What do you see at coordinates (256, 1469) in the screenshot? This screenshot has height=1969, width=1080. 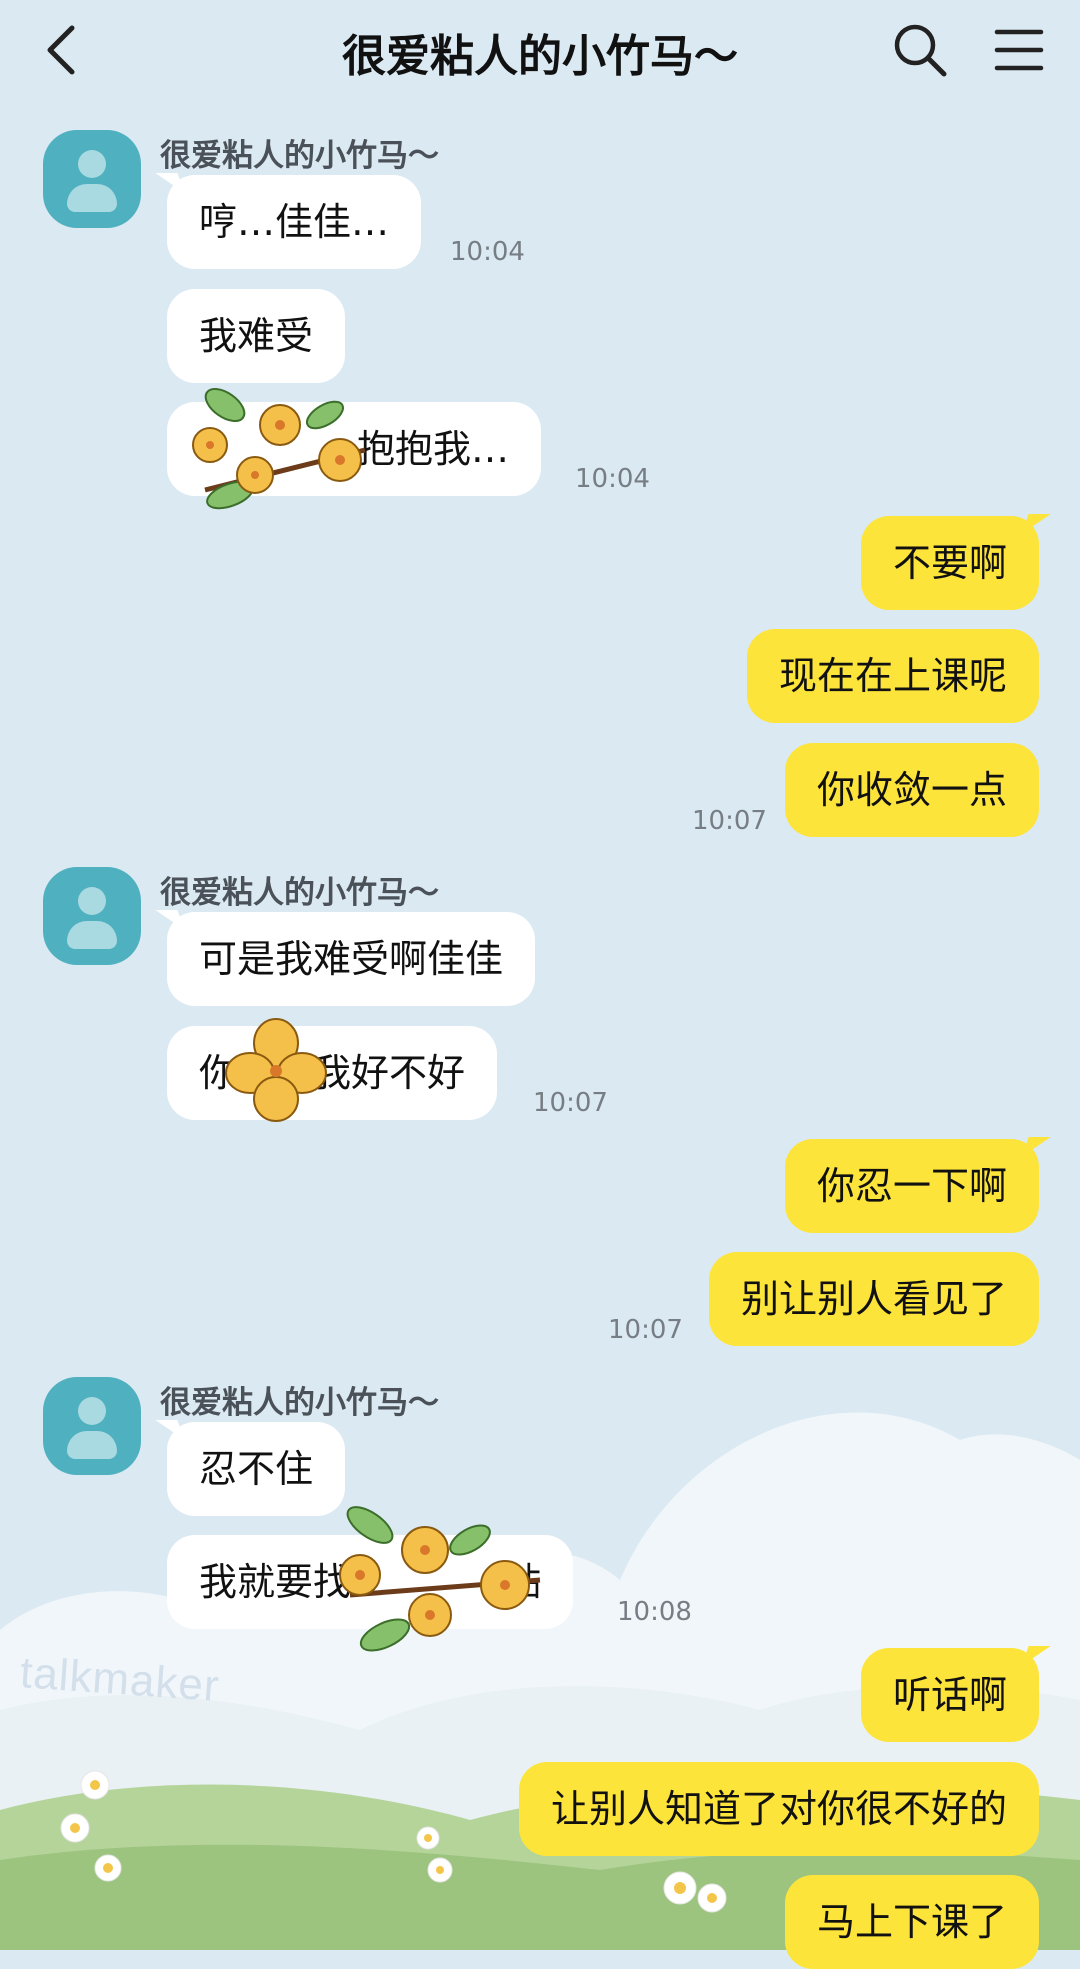 I see `message-bubble-incoming: 忍不住` at bounding box center [256, 1469].